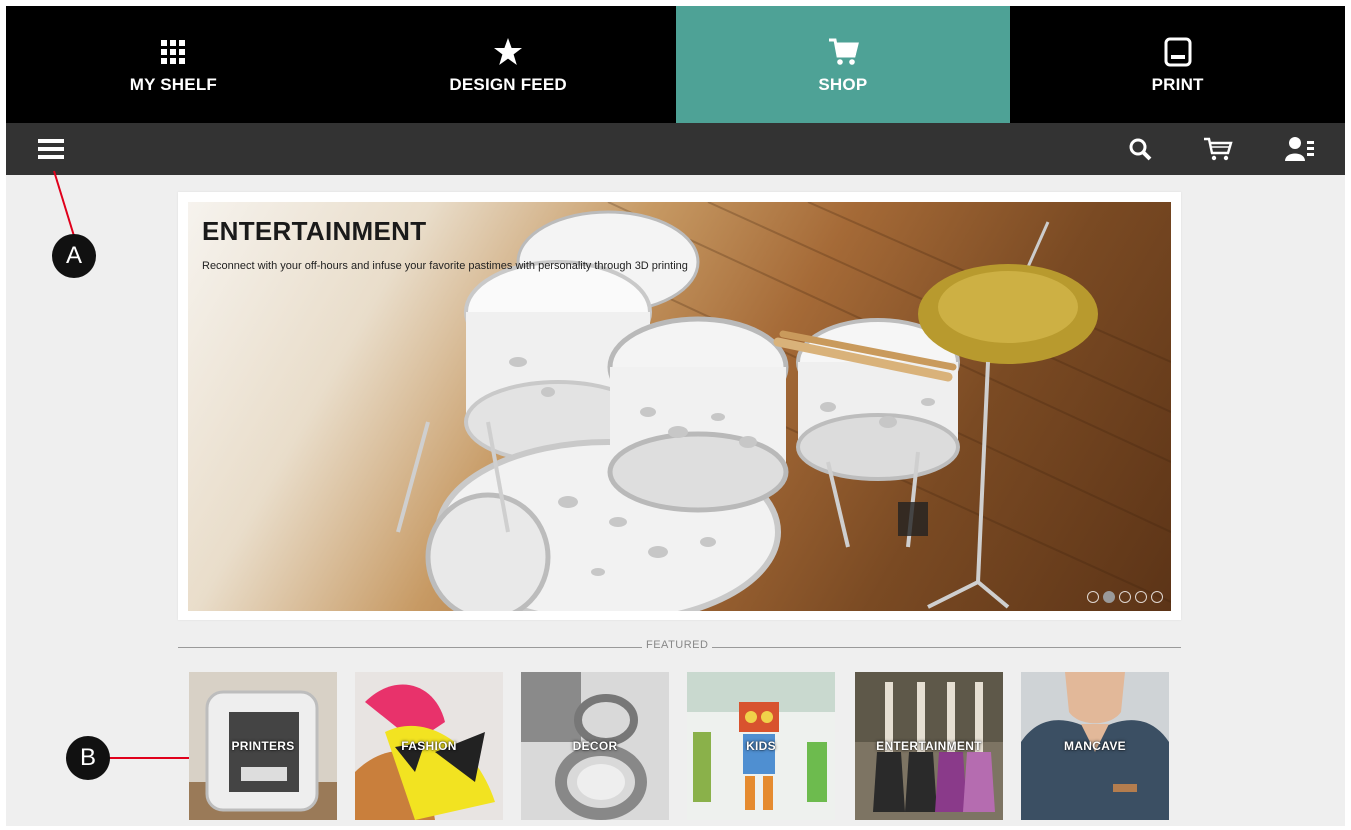  I want to click on callout-b: B, so click(88, 758).